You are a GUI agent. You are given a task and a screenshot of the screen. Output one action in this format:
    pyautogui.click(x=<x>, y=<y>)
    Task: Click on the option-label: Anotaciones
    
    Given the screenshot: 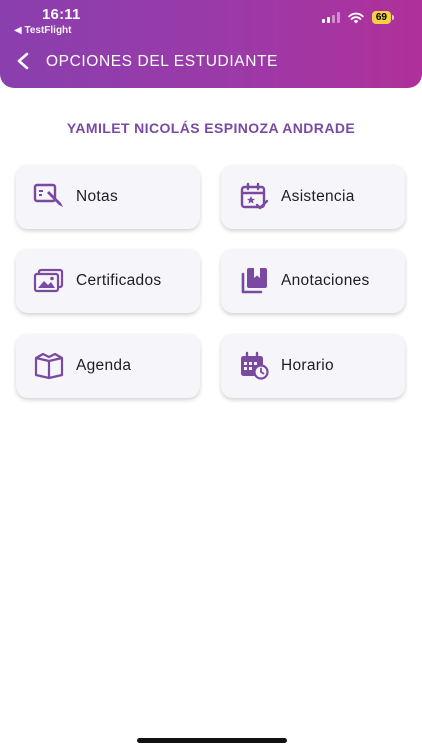 What is the action you would take?
    pyautogui.click(x=325, y=280)
    